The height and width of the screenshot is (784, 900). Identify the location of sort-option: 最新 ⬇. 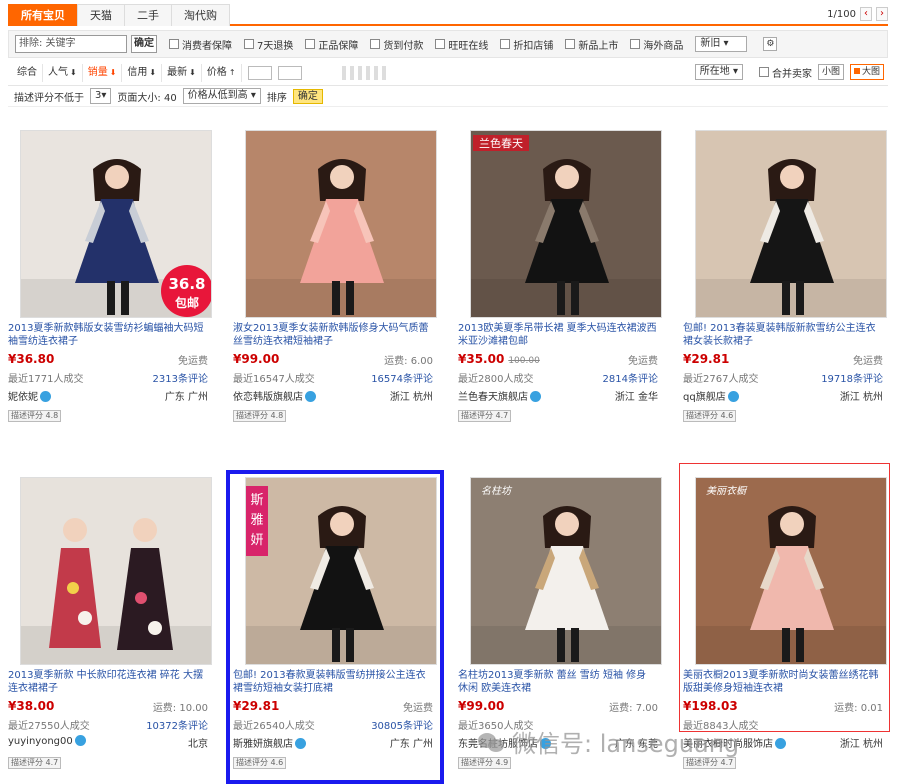
(182, 72).